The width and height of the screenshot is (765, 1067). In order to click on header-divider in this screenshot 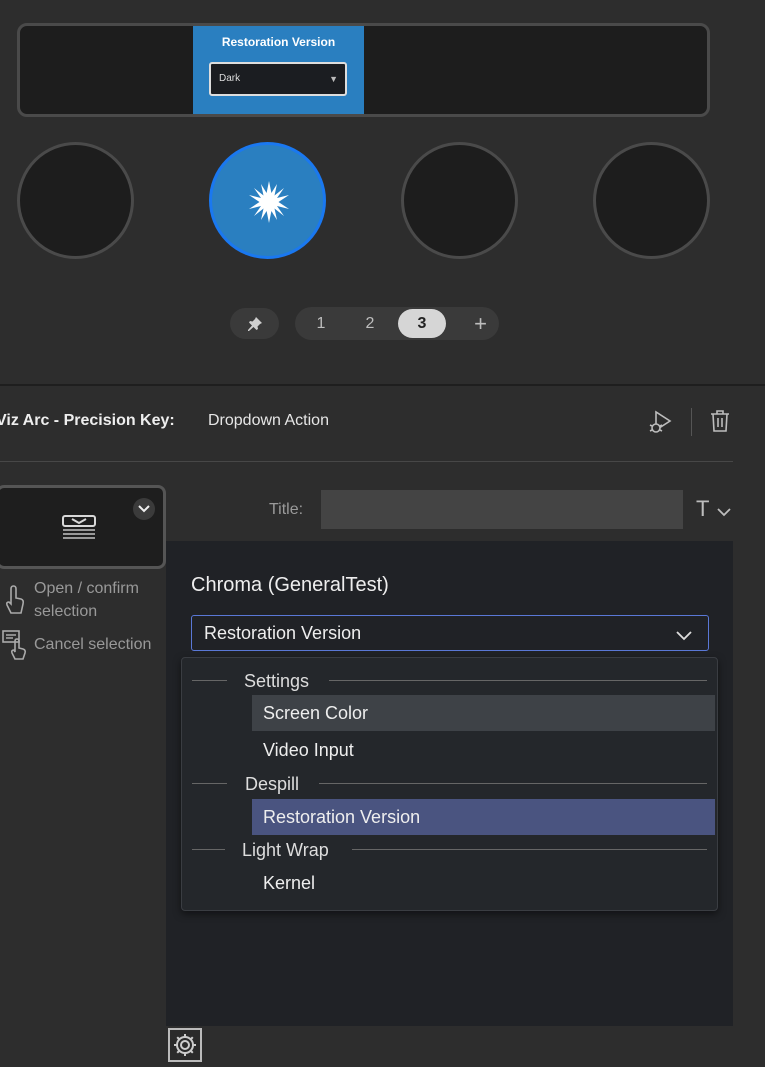, I will do `click(366, 461)`.